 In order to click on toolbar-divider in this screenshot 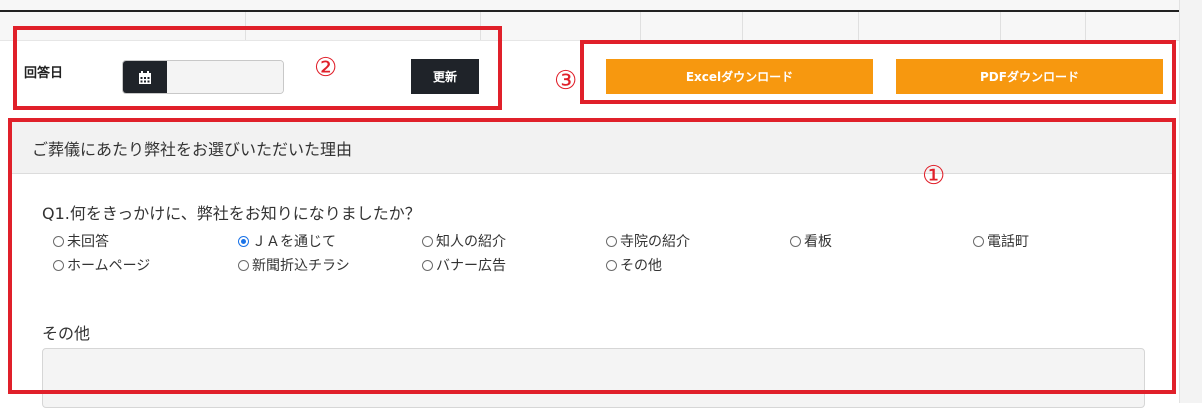, I will do `click(590, 11)`.